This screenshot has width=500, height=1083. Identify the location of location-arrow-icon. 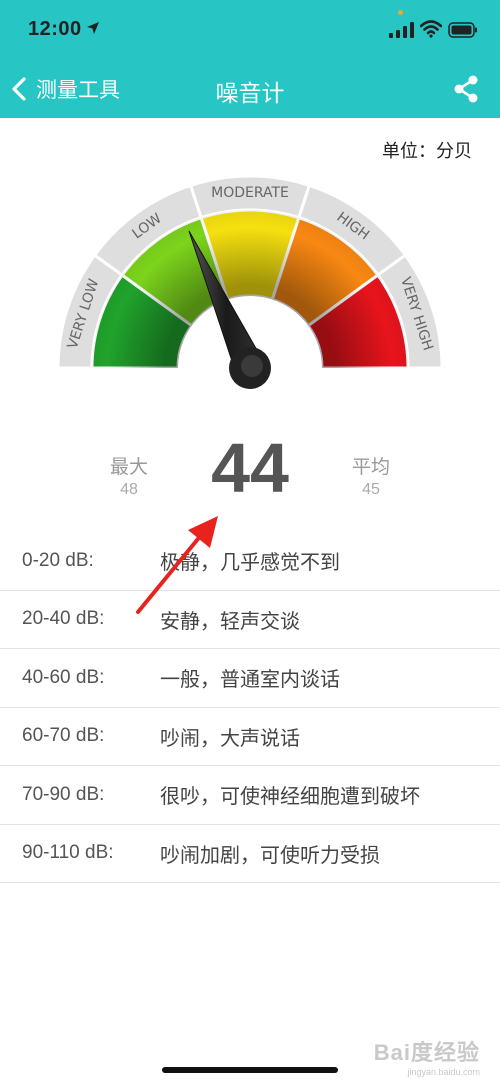
(93, 28).